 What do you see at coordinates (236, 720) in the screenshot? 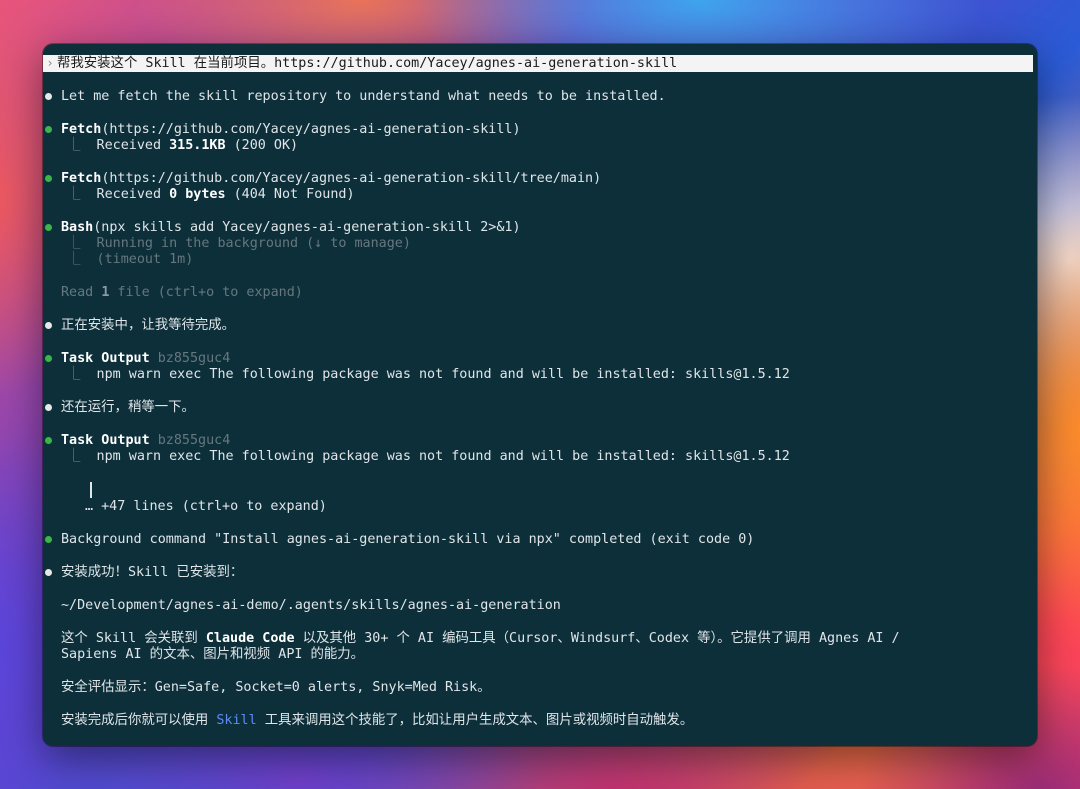
I see `skill-tool-link: Skill` at bounding box center [236, 720].